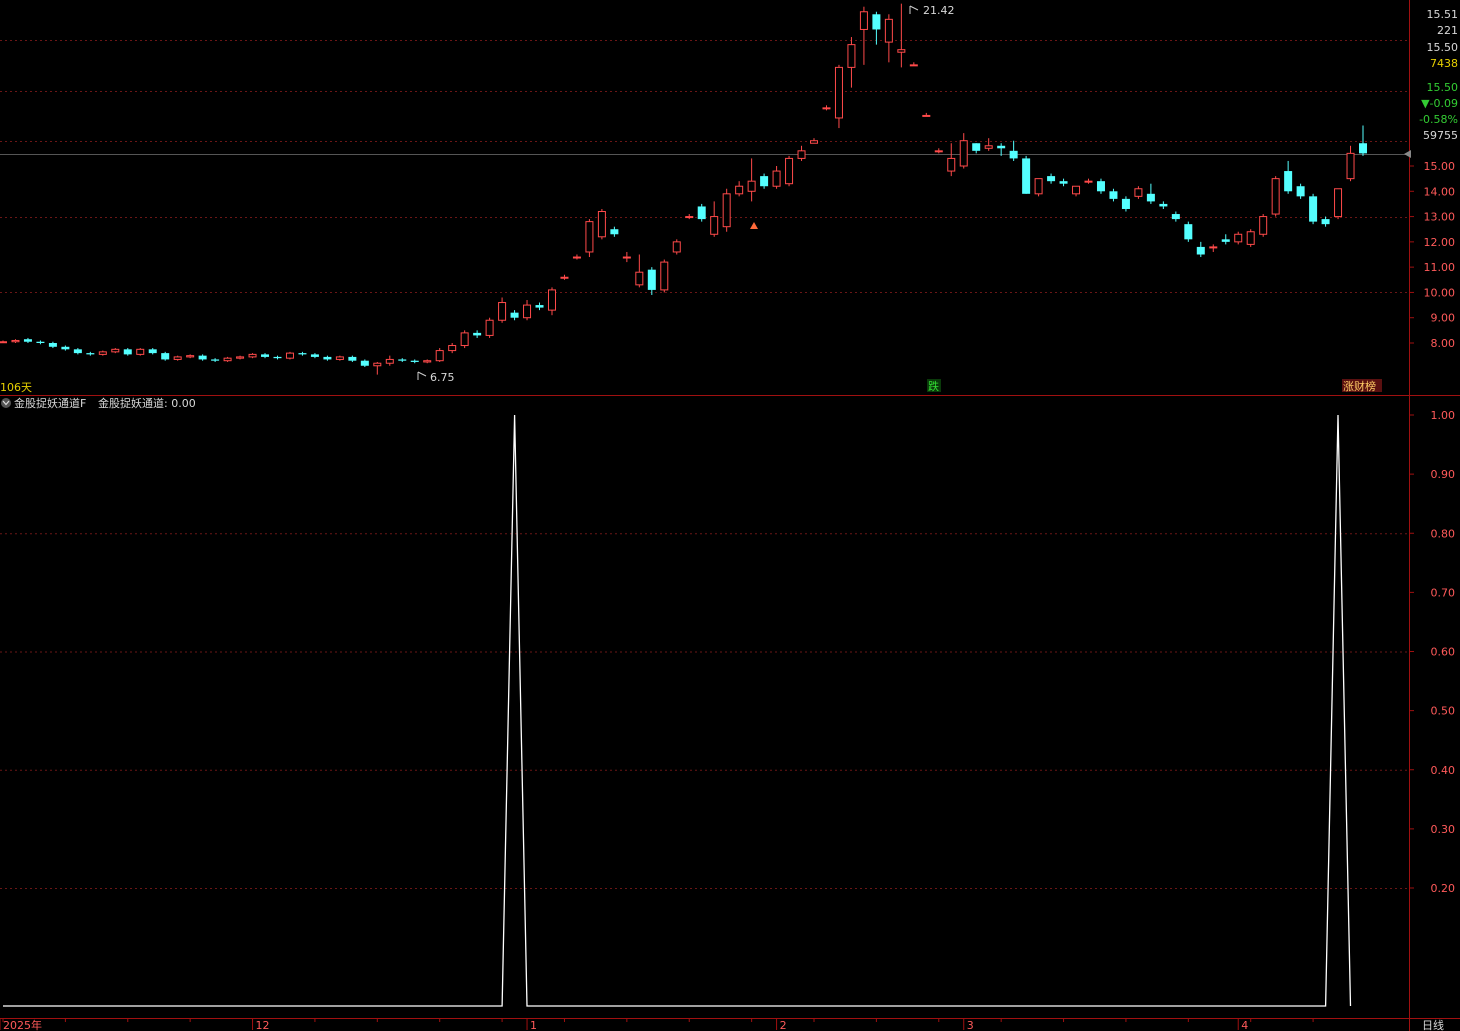 This screenshot has width=1460, height=1031. I want to click on date-tick-label: 3, so click(970, 1025).